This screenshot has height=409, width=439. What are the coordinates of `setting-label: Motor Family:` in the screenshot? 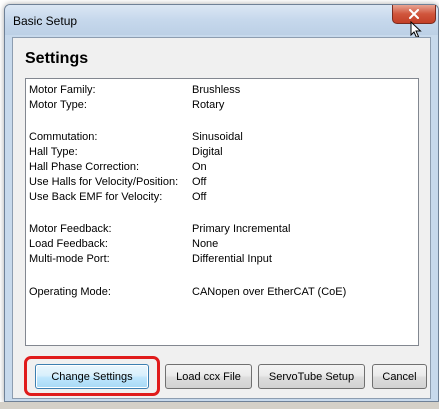 It's located at (62, 90).